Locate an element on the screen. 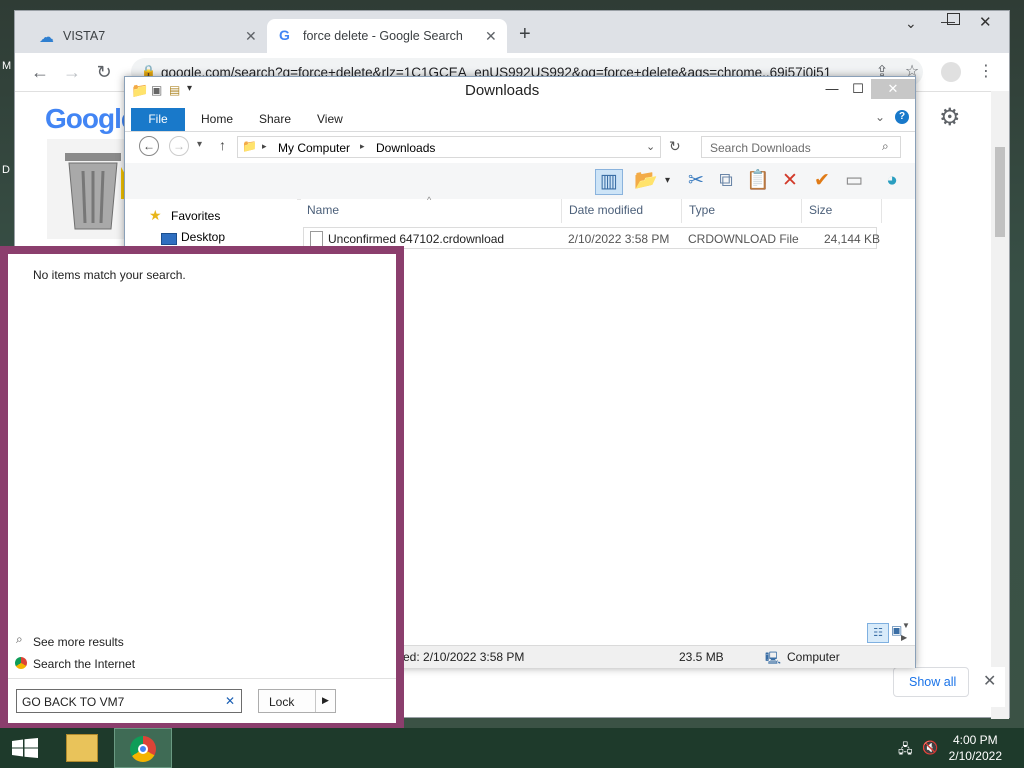  scrollbar-thumb is located at coordinates (1000, 192).